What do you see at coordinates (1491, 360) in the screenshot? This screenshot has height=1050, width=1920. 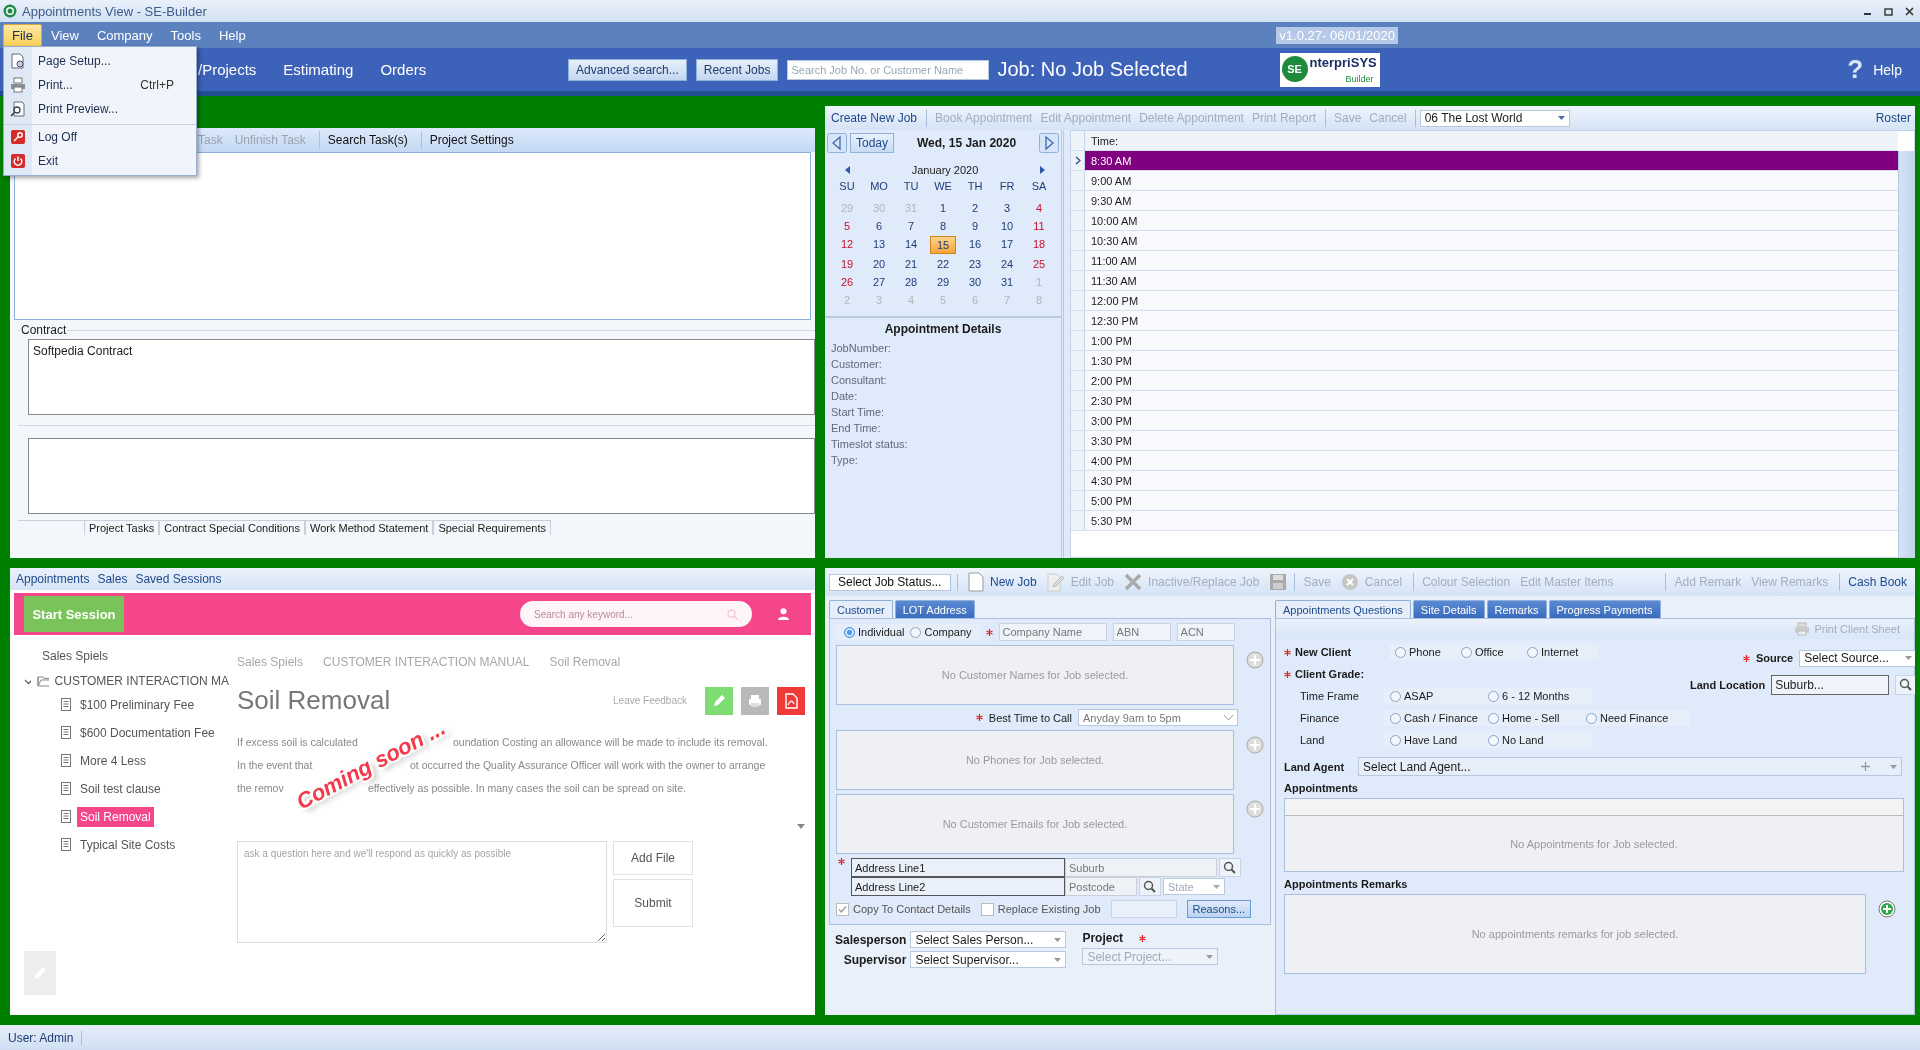 I see `time-slot: 1:30 PM` at bounding box center [1491, 360].